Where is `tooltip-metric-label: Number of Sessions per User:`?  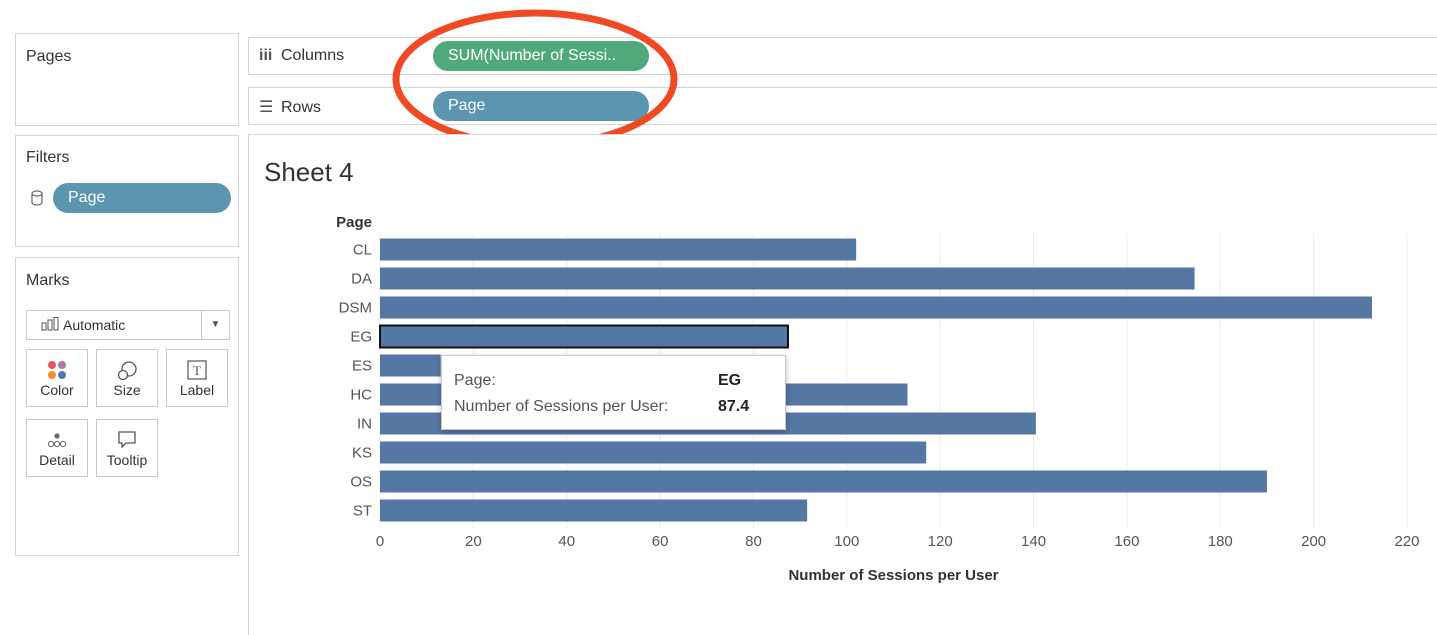
tooltip-metric-label: Number of Sessions per User: is located at coordinates (561, 406).